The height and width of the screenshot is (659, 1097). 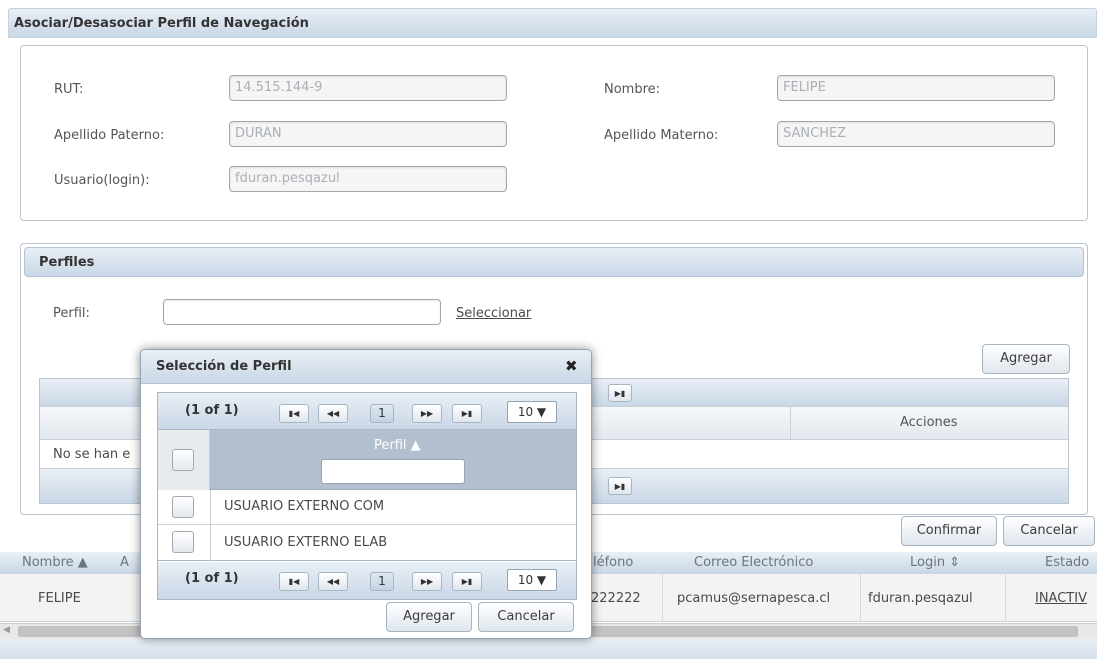 I want to click on dialog-cancelar-button: Cancelar, so click(x=526, y=617).